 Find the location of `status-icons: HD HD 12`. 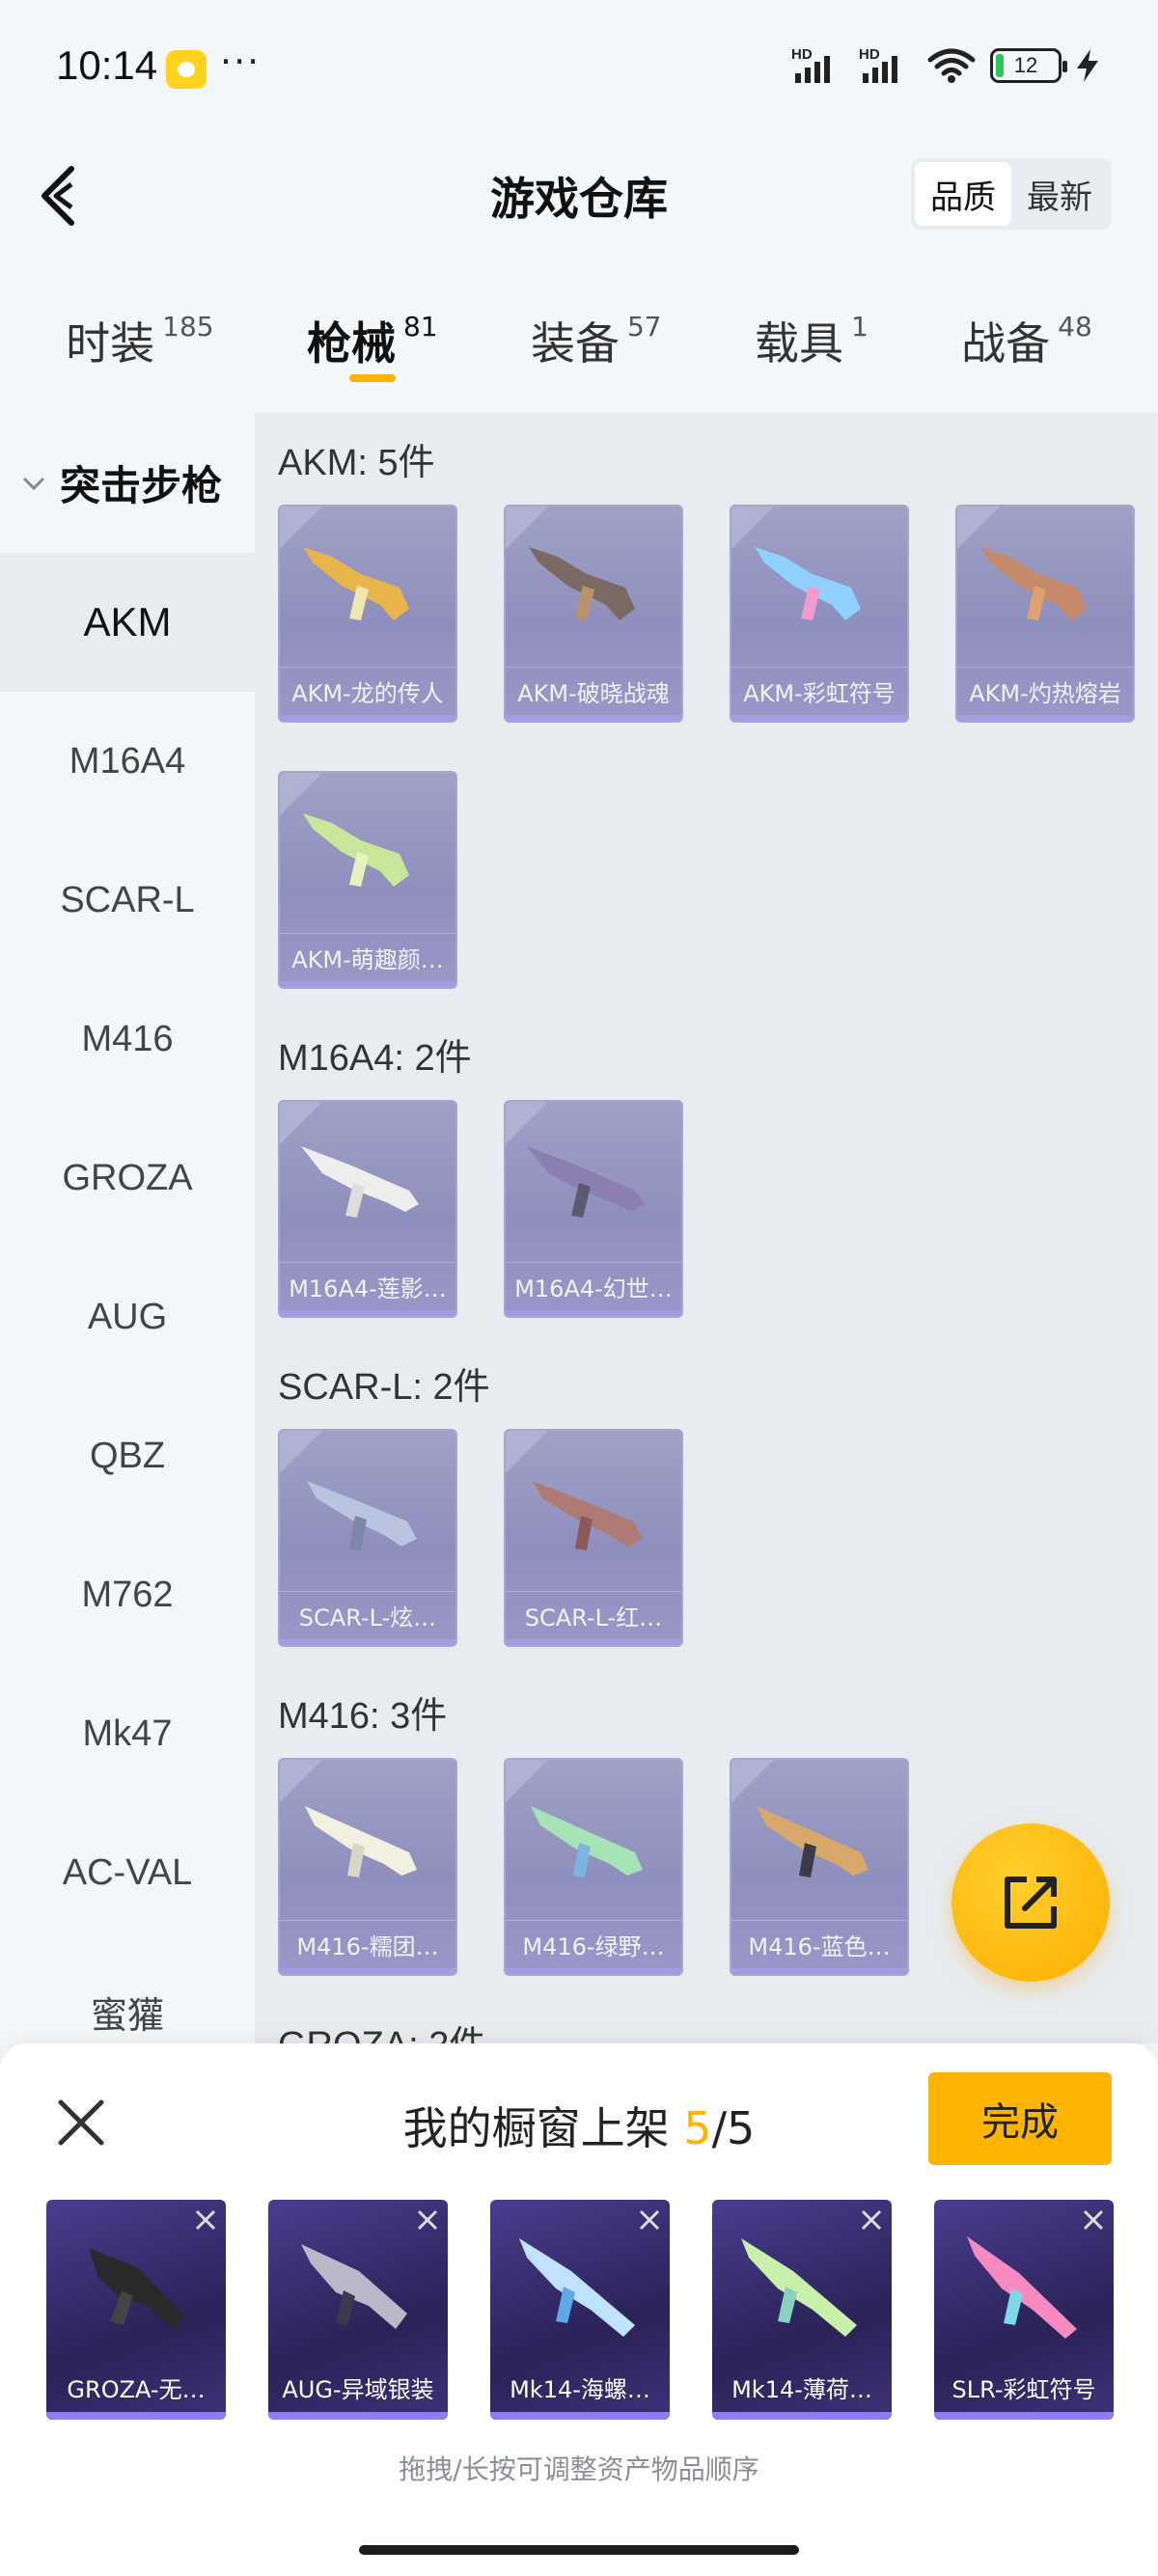

status-icons: HD HD 12 is located at coordinates (945, 65).